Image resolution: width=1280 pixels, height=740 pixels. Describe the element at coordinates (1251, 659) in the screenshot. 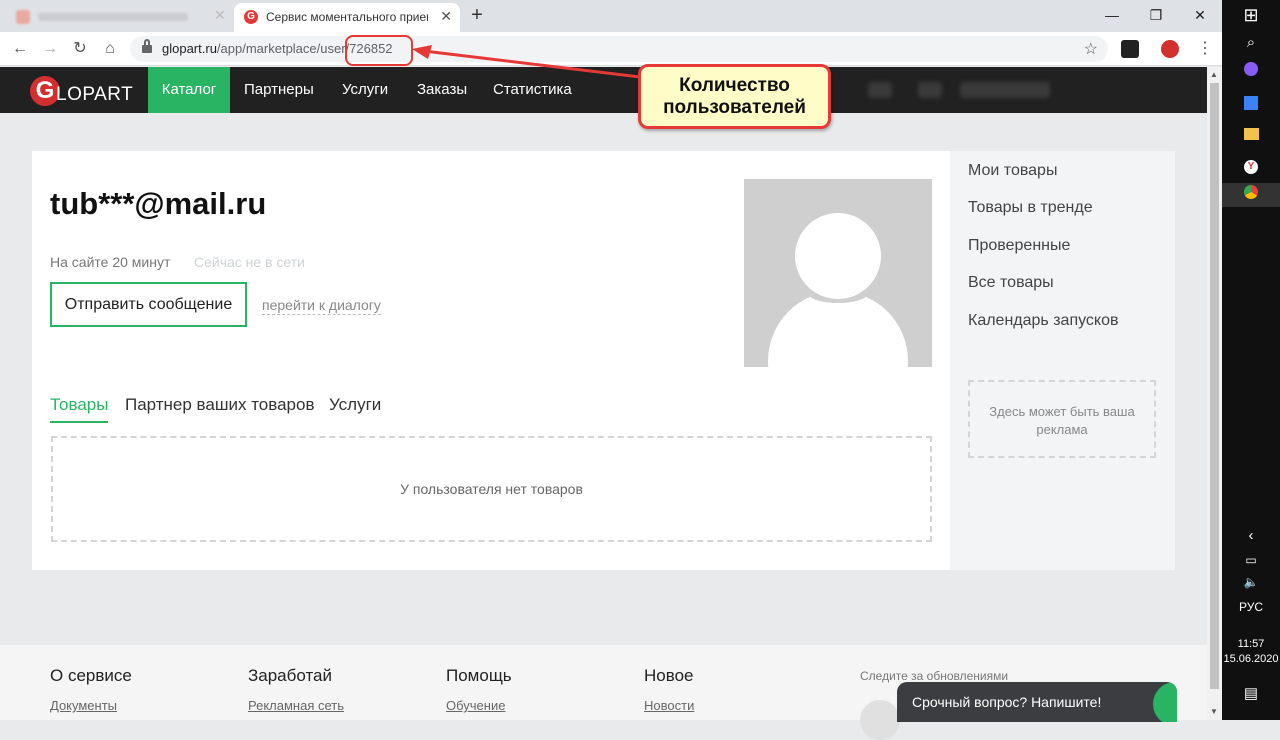

I see `clock-date: 15.06.2020` at that location.